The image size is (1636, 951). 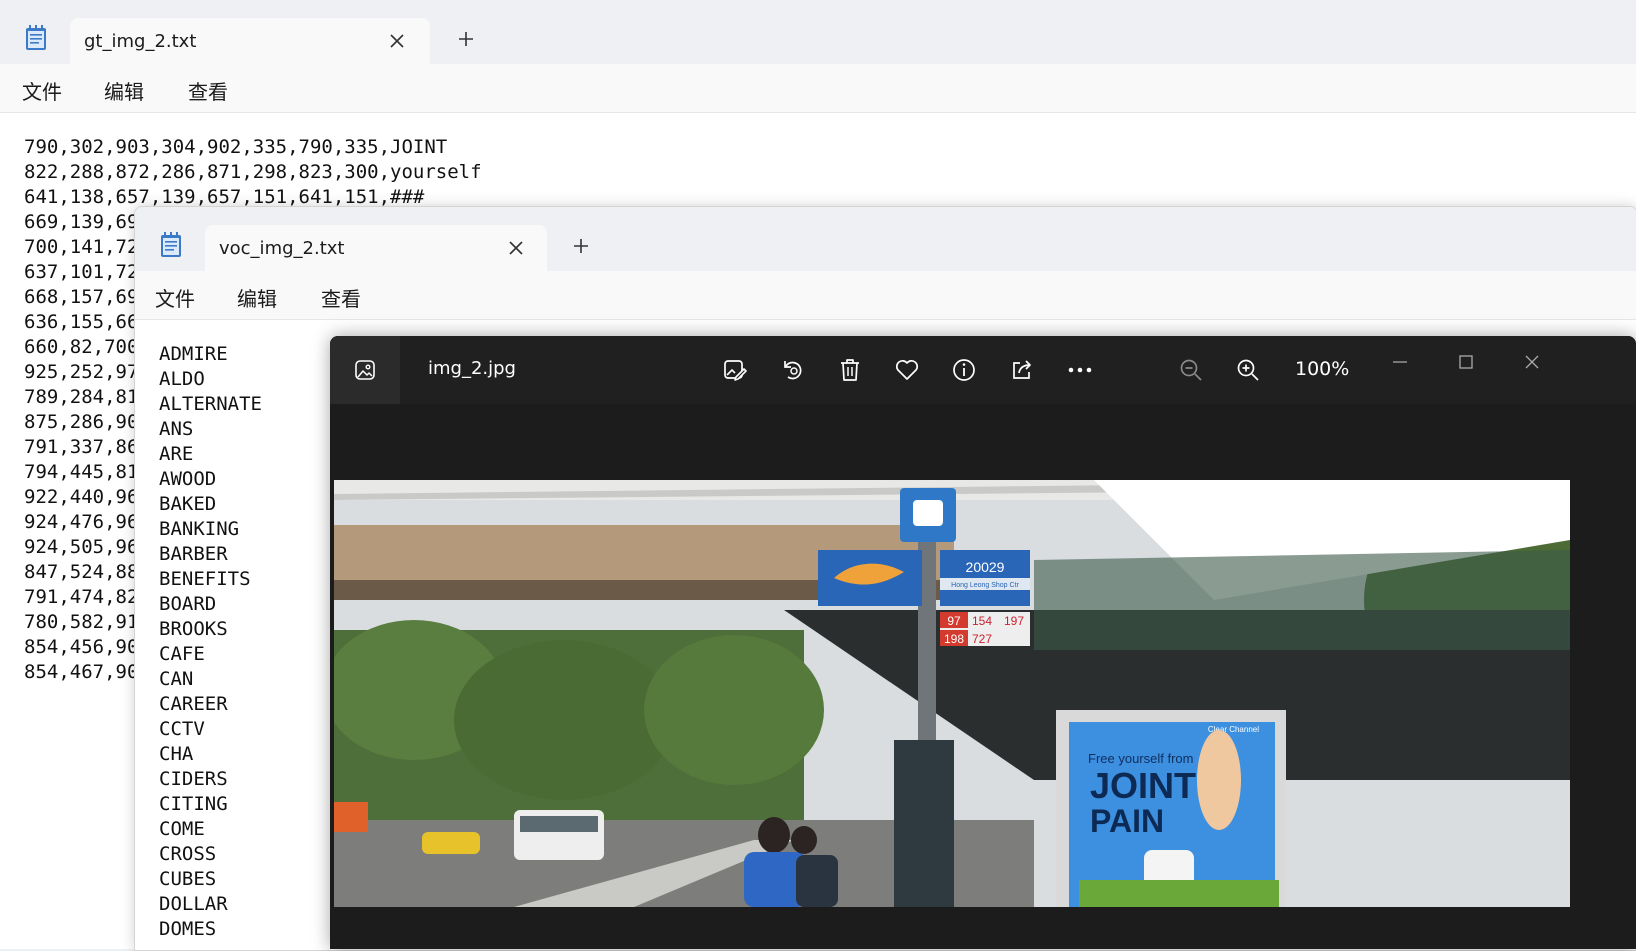 What do you see at coordinates (193, 804) in the screenshot?
I see `text-line: CITING` at bounding box center [193, 804].